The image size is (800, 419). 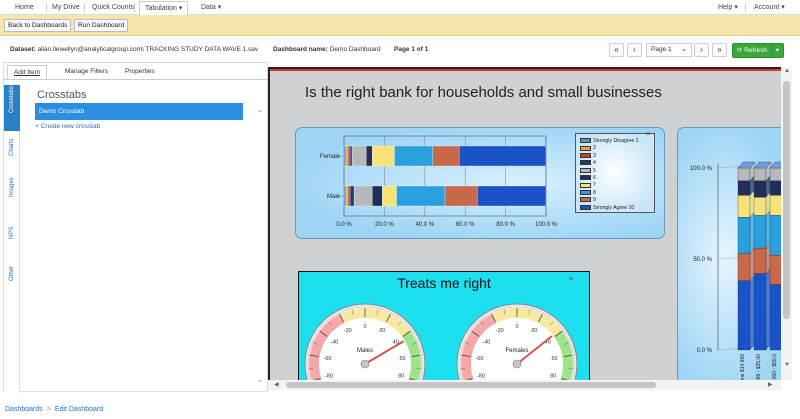 I want to click on vertical-scrollbar: ▲ ▼, so click(x=786, y=223).